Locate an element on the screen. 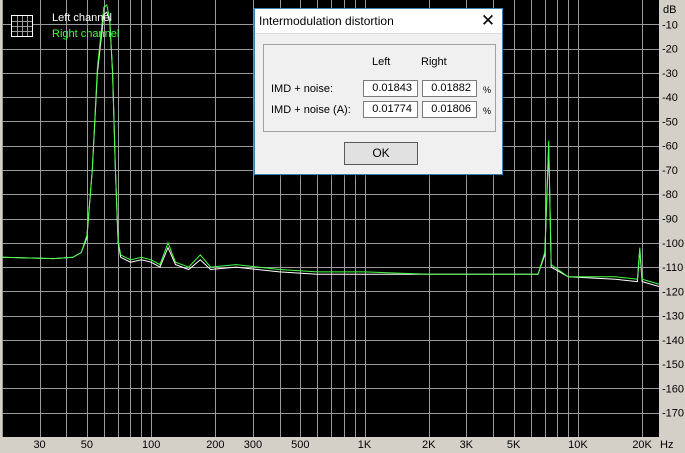 The width and height of the screenshot is (685, 453). column-header-right: Right is located at coordinates (434, 62).